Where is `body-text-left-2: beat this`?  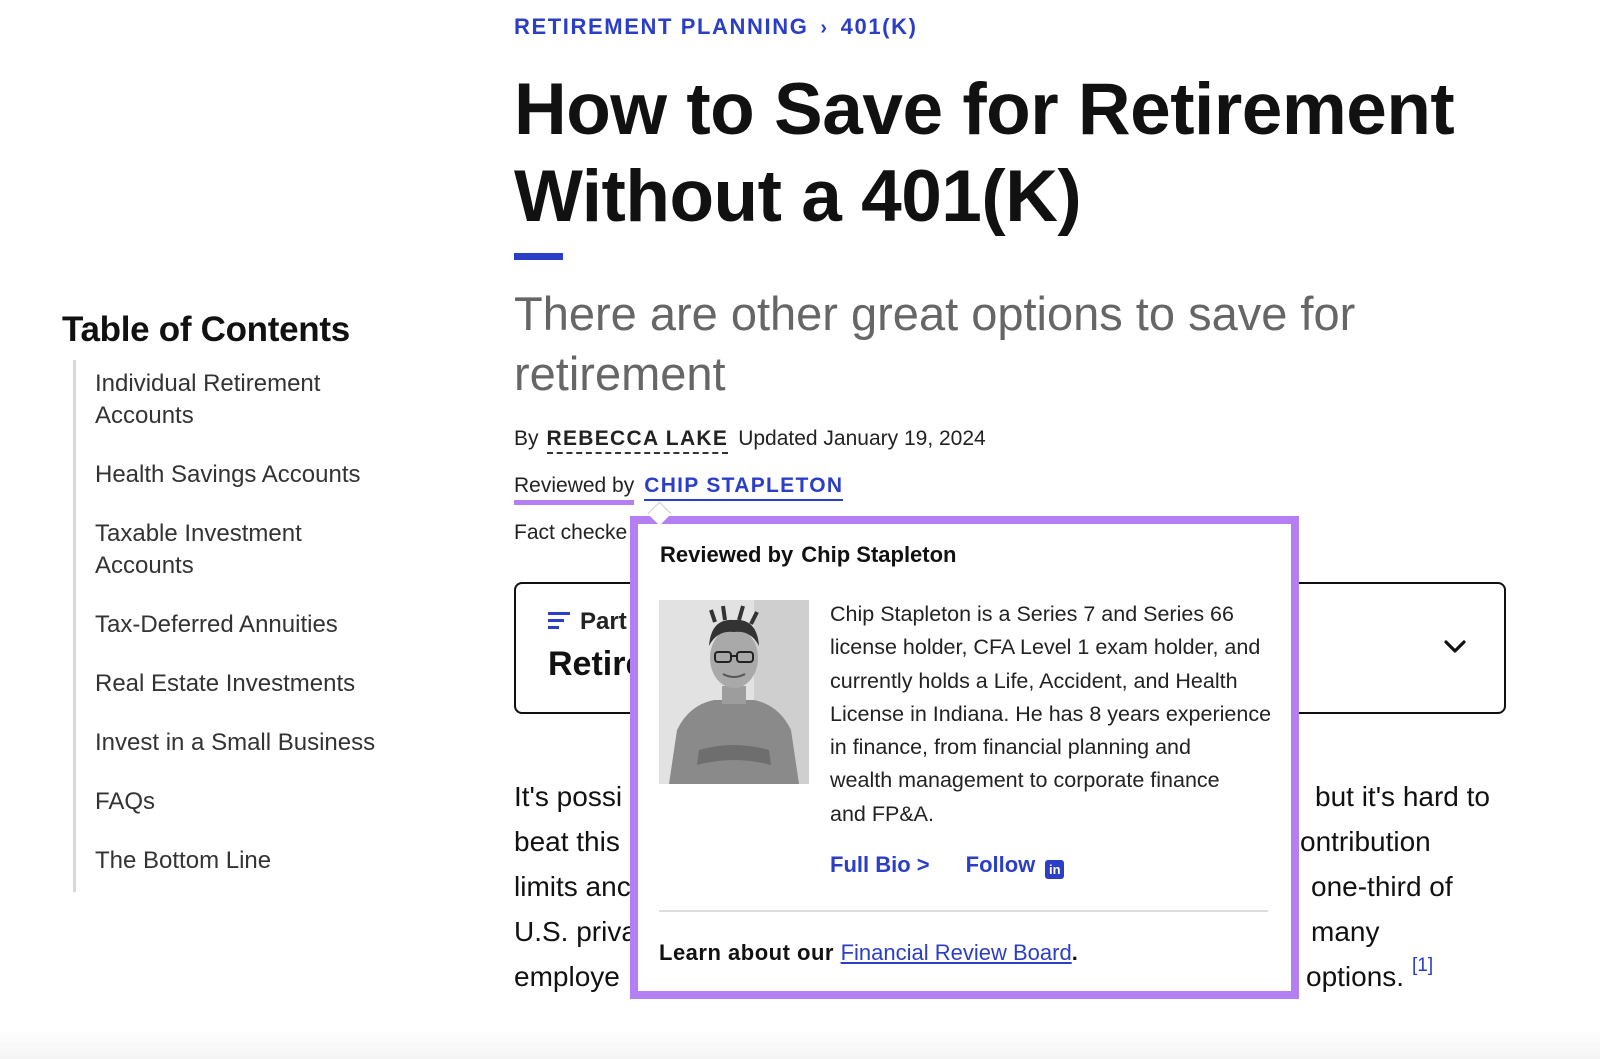 body-text-left-2: beat this is located at coordinates (567, 841).